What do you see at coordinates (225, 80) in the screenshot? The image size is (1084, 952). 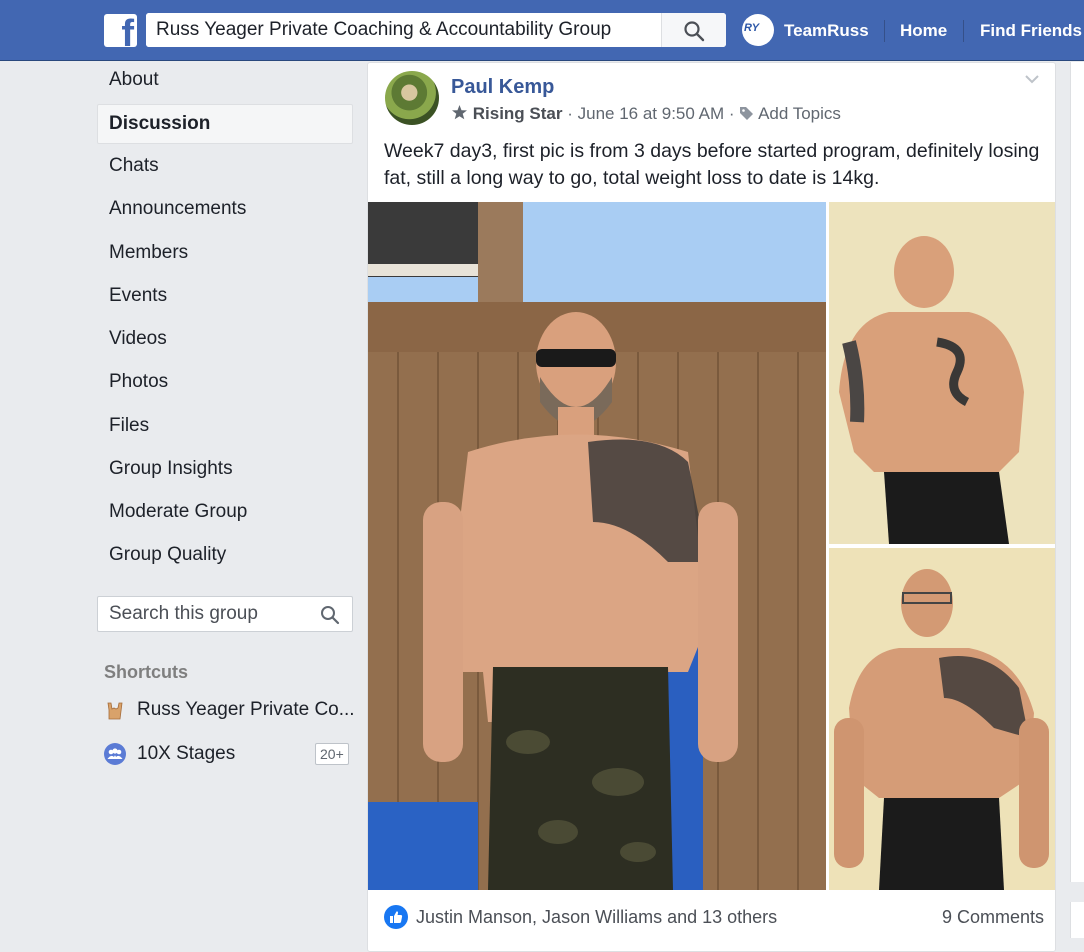 I see `sidebar-item-about: About` at bounding box center [225, 80].